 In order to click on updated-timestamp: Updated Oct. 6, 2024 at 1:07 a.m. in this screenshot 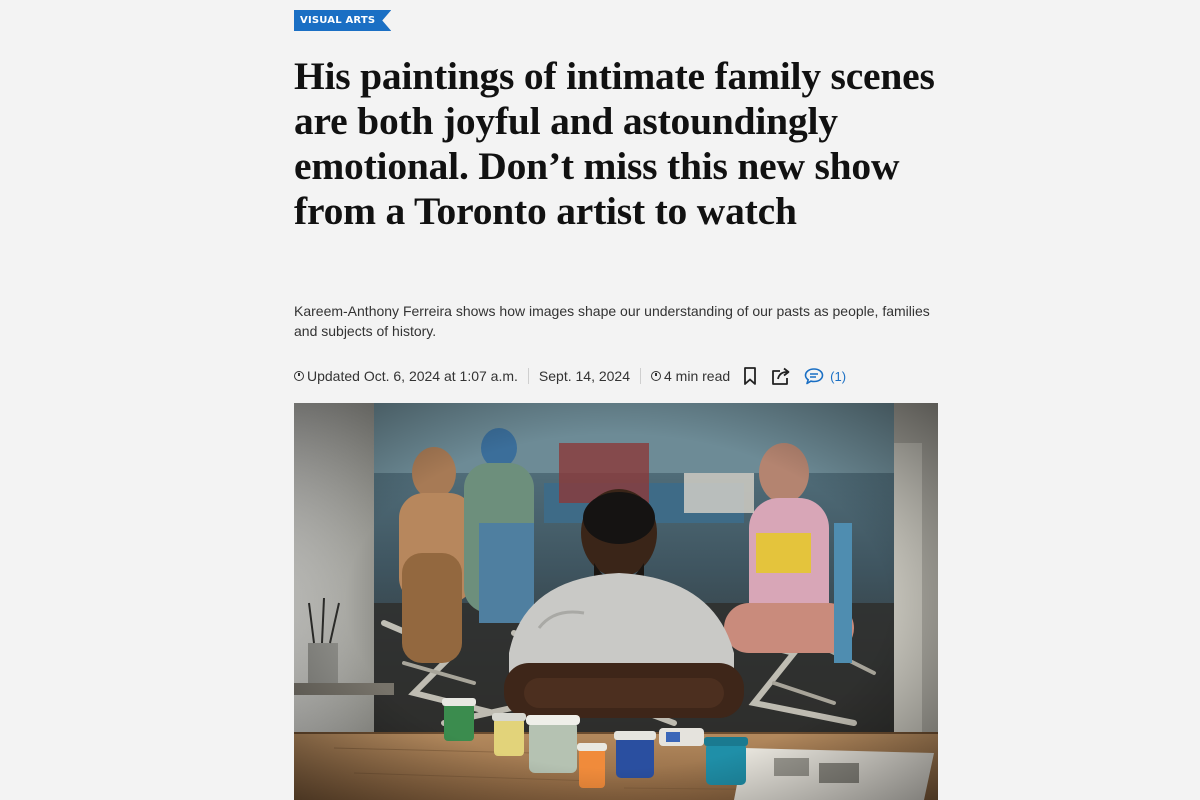, I will do `click(406, 376)`.